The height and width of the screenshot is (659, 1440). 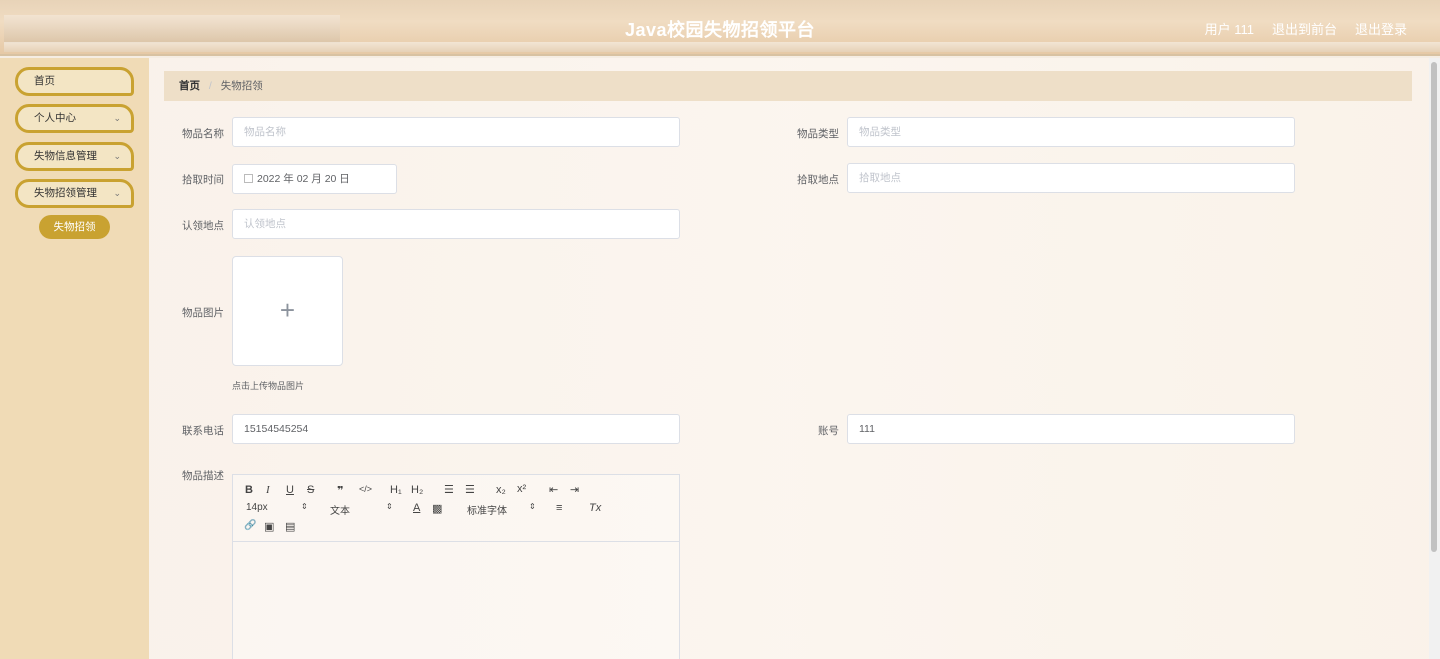 I want to click on sidebar-item-label: 首页, so click(x=44, y=81).